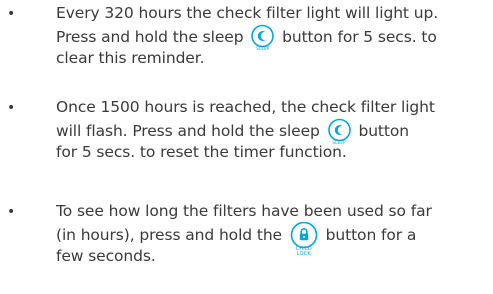  I want to click on instruction-text-after: button for 5 secs. to, so click(359, 37).